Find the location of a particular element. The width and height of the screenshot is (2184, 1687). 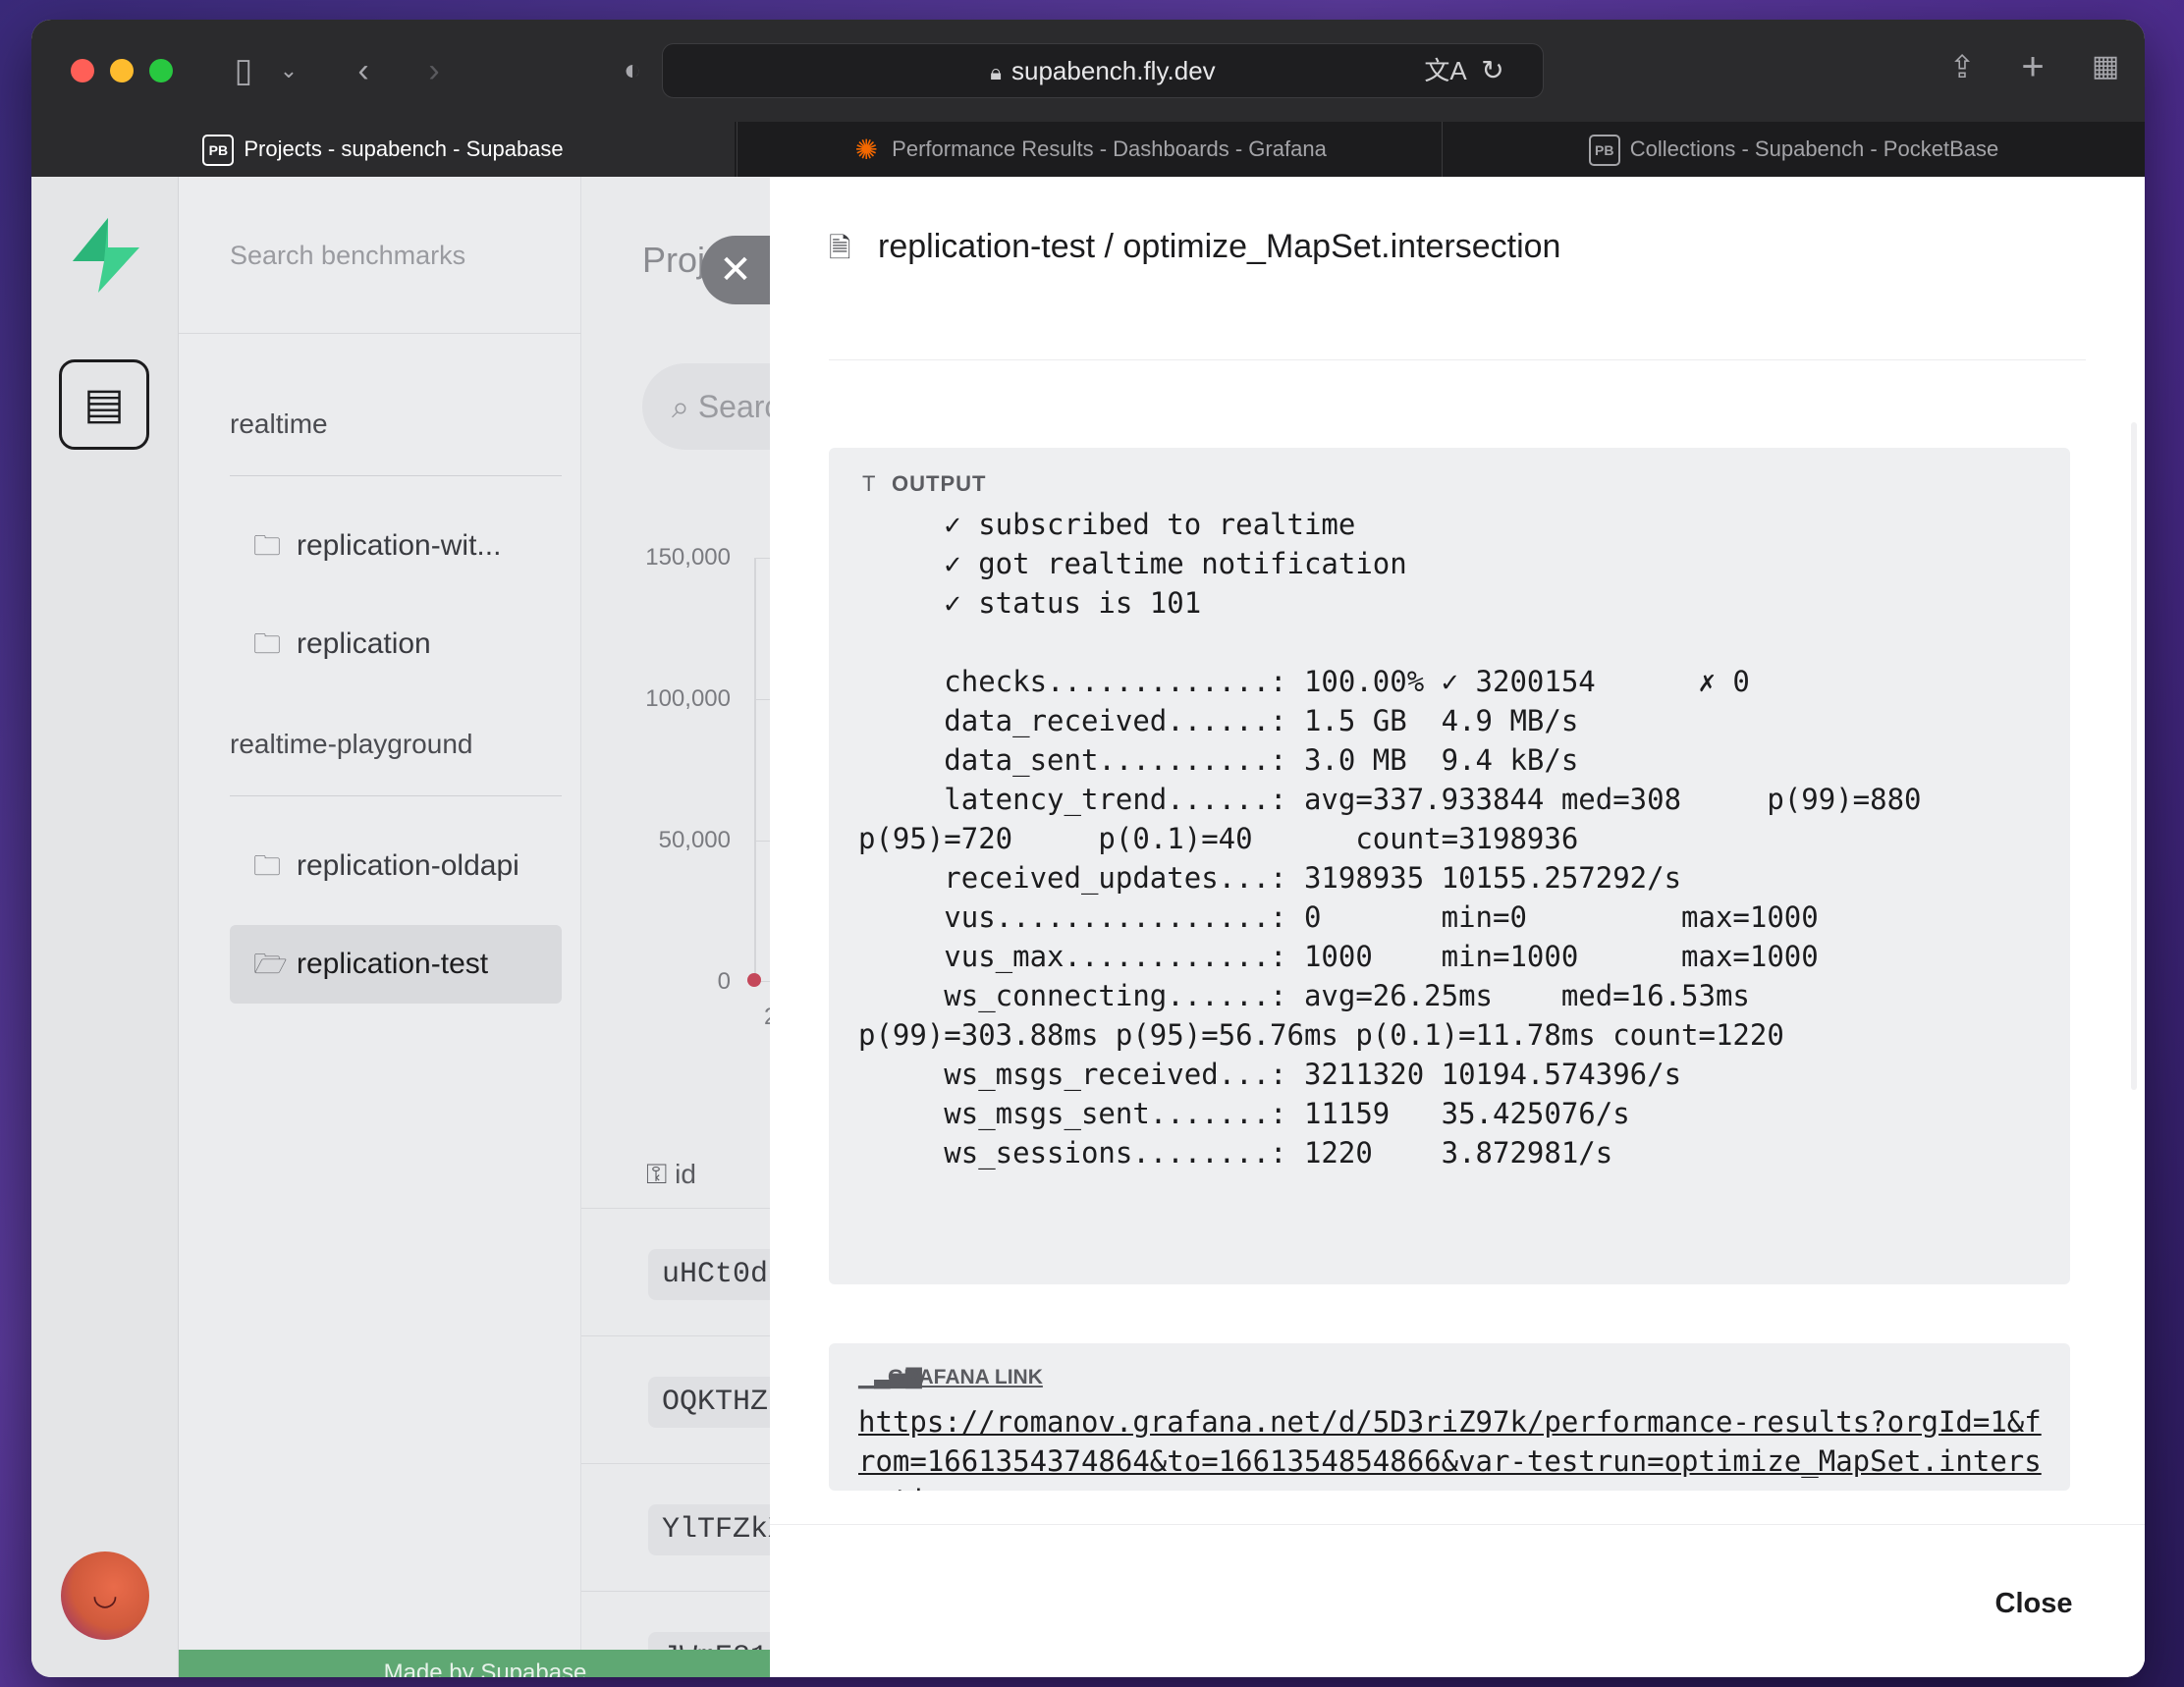

document-chart-icon: 🗎︎ is located at coordinates (840, 248).